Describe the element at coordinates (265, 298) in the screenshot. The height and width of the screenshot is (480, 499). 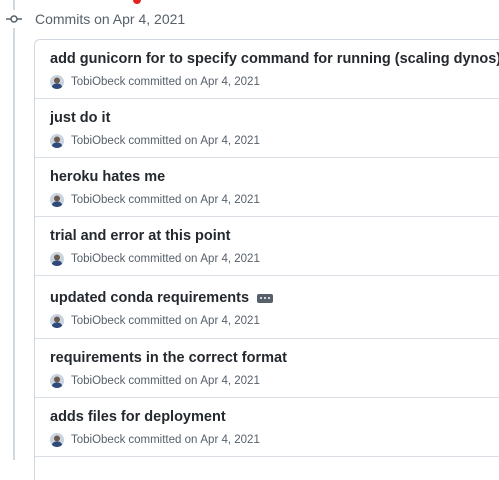
I see `kebab-ellipsis-icon` at that location.